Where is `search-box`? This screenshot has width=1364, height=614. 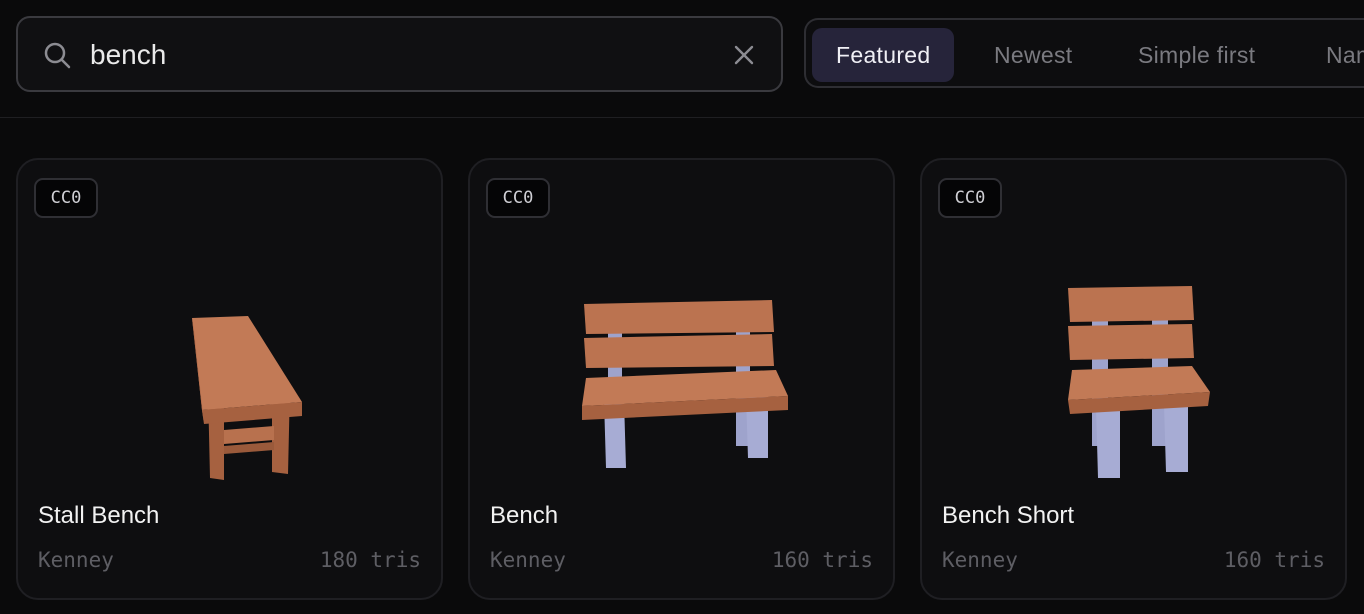
search-box is located at coordinates (399, 54).